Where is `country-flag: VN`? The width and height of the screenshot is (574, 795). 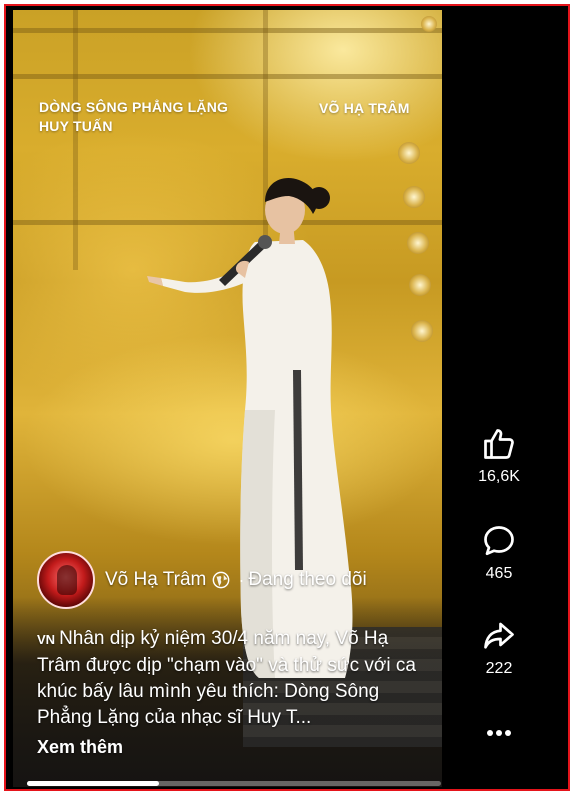 country-flag: VN is located at coordinates (46, 639).